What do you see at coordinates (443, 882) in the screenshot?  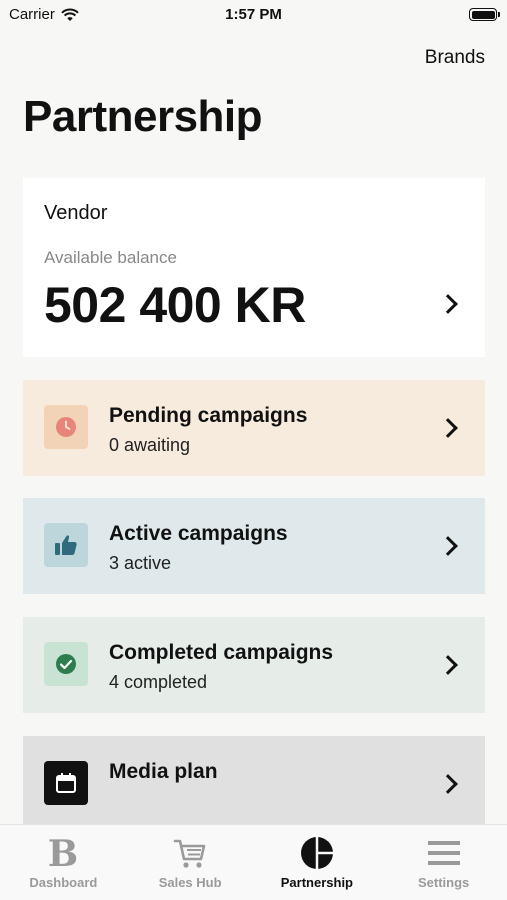 I see `tab-label: Settings` at bounding box center [443, 882].